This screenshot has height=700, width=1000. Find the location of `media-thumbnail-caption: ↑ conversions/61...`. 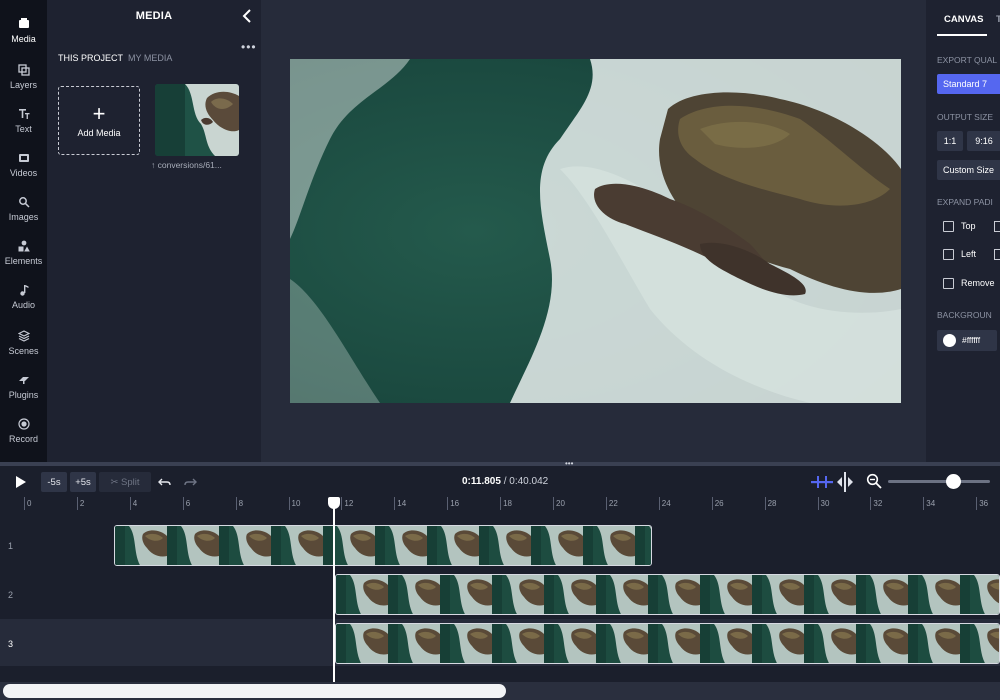

media-thumbnail-caption: ↑ conversions/61... is located at coordinates (186, 165).